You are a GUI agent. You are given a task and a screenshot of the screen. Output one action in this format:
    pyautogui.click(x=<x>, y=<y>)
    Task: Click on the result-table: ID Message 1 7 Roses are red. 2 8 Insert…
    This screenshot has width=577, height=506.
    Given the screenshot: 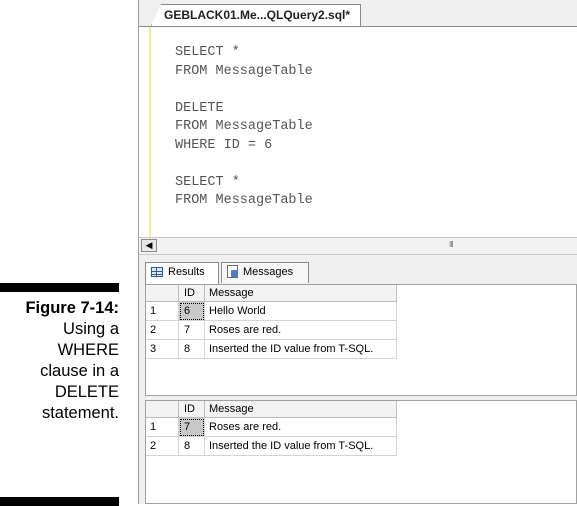 What is the action you would take?
    pyautogui.click(x=271, y=428)
    